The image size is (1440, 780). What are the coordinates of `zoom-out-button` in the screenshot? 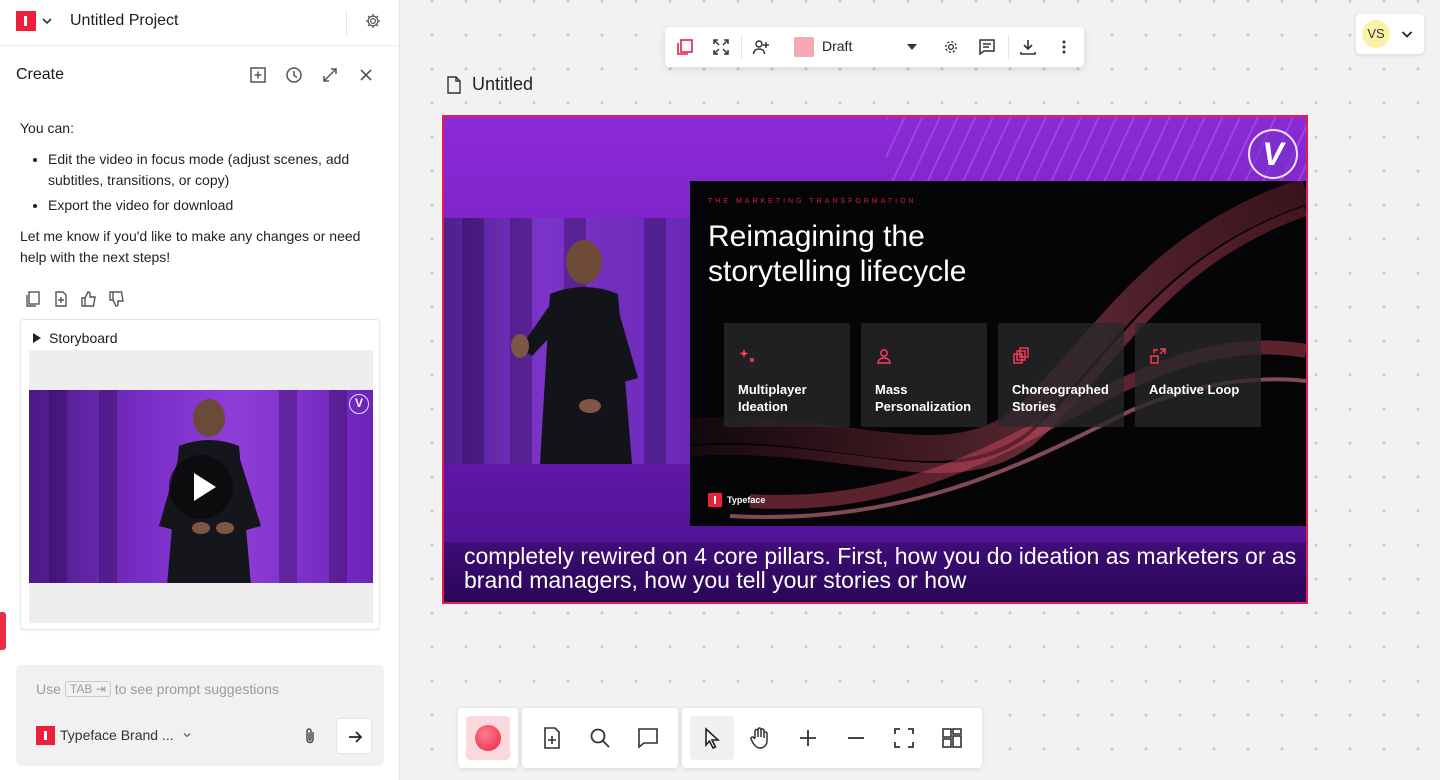 It's located at (856, 738).